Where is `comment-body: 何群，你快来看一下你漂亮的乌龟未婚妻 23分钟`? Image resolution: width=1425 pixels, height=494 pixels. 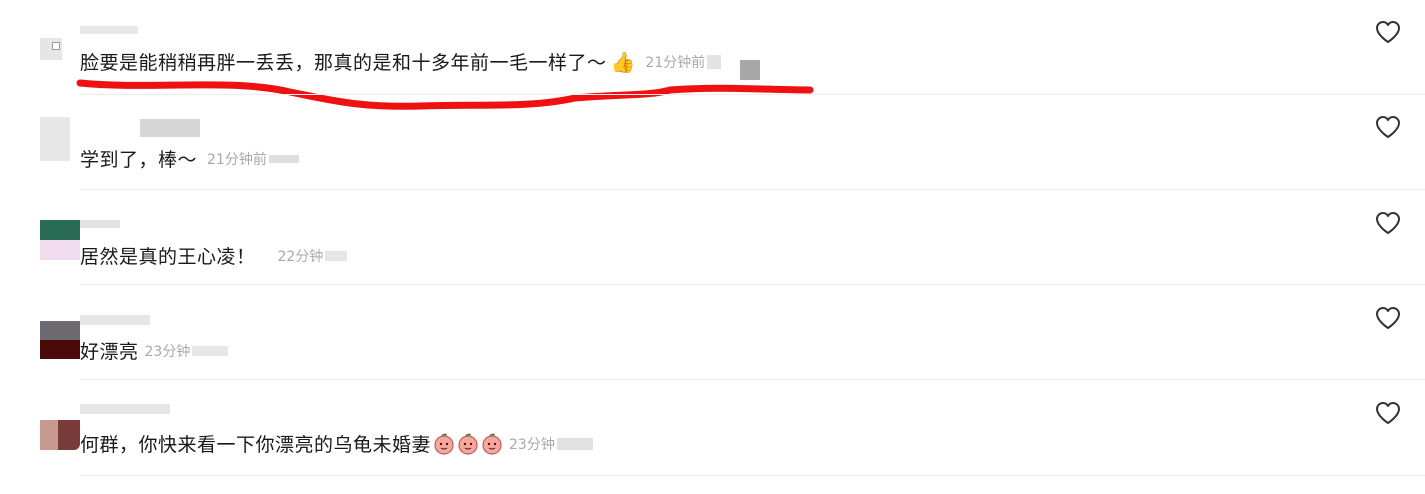 comment-body: 何群，你快来看一下你漂亮的乌龟未婚妻 23分钟 is located at coordinates (336, 443).